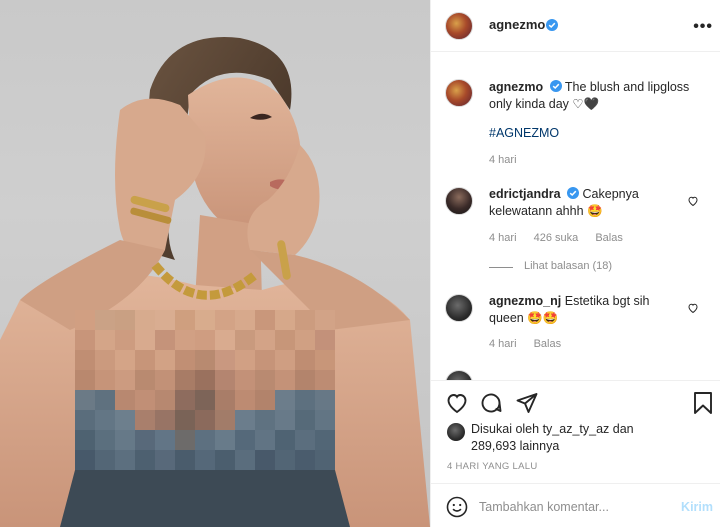 Image resolution: width=720 pixels, height=527 pixels. I want to click on post-timestamp: 4 HARI YANG LALU, so click(492, 466).